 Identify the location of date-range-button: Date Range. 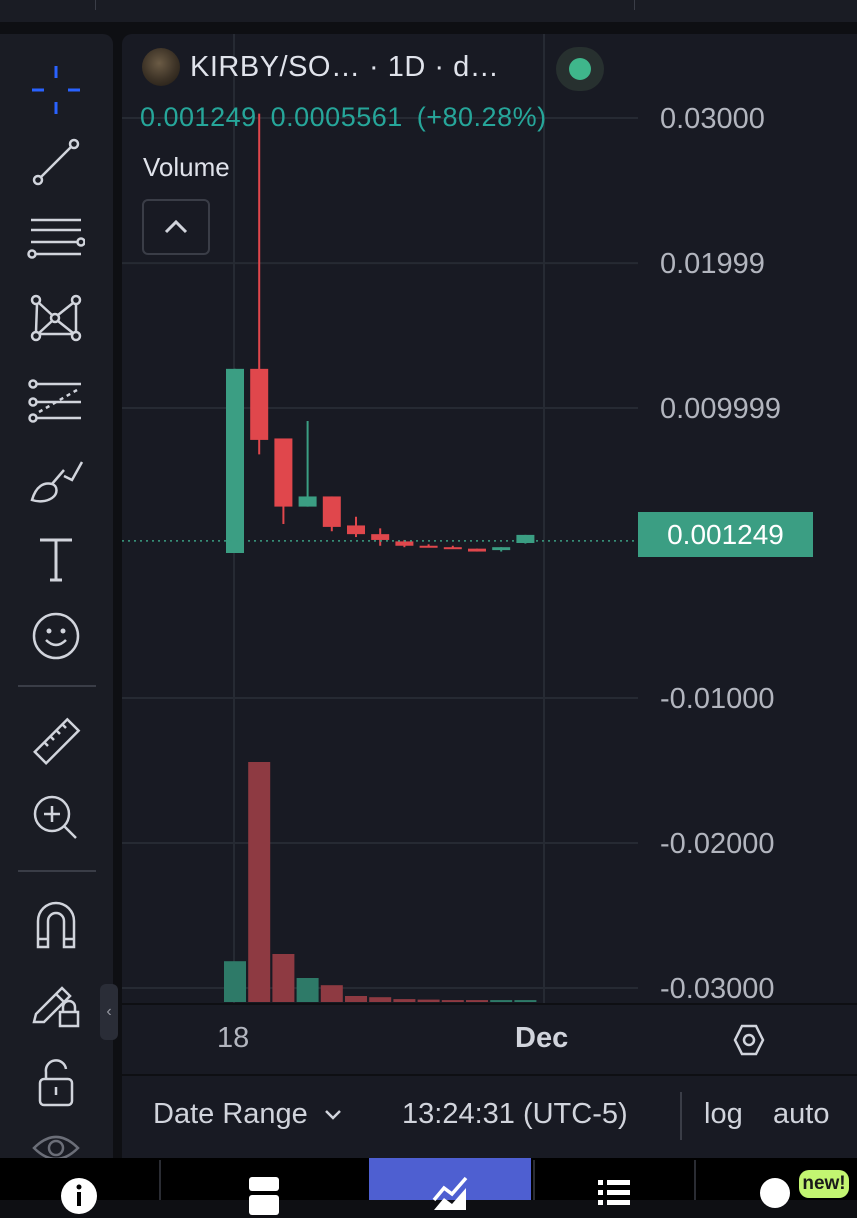
(247, 1114).